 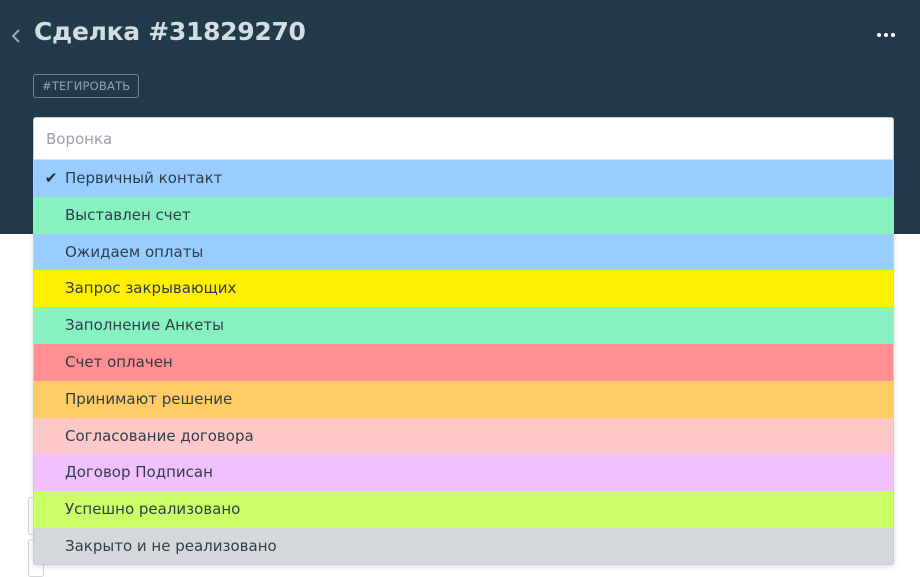 What do you see at coordinates (119, 361) in the screenshot?
I see `status-option-label: Счет оплачен` at bounding box center [119, 361].